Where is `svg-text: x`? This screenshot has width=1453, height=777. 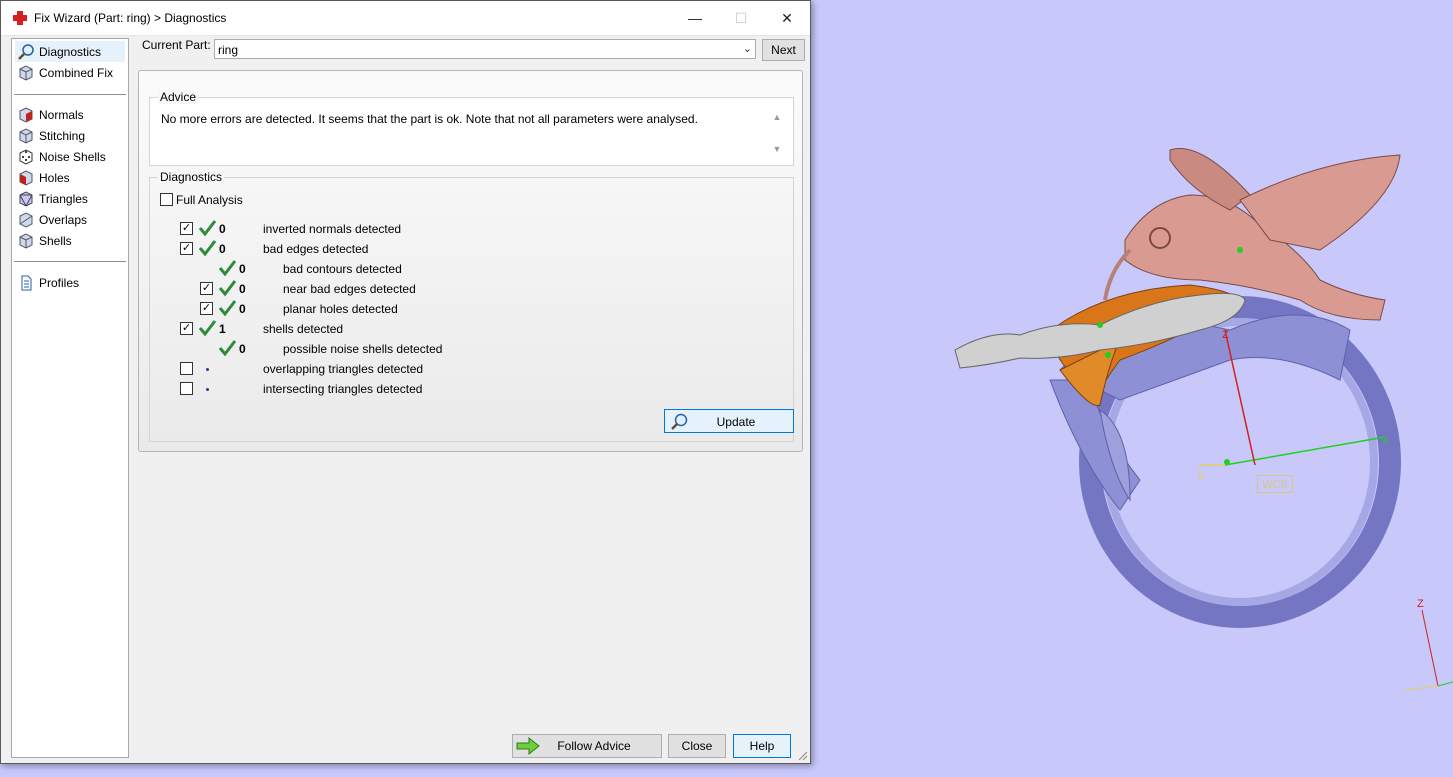 svg-text: x is located at coordinates (1386, 440).